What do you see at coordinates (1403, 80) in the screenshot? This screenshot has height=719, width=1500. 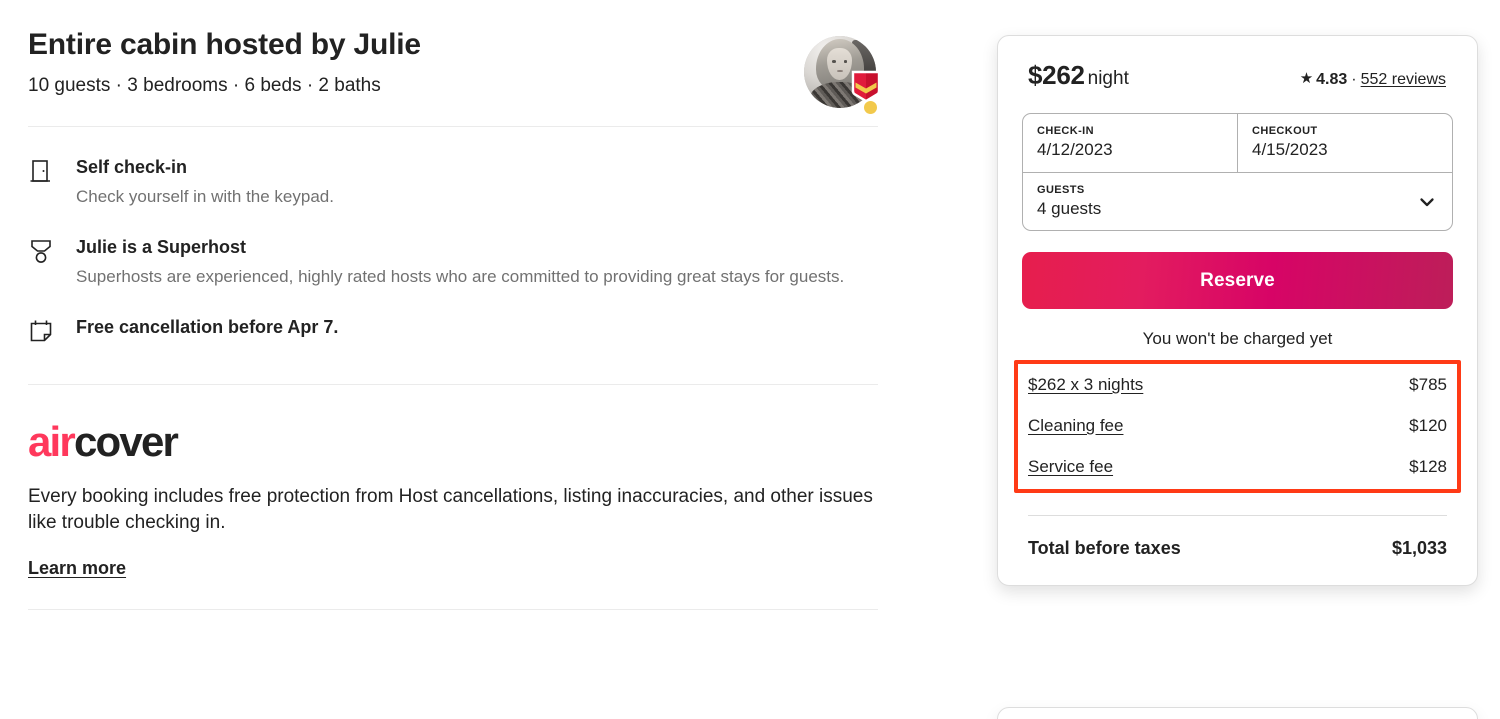 I see `reviews-count-link: 552 reviews` at bounding box center [1403, 80].